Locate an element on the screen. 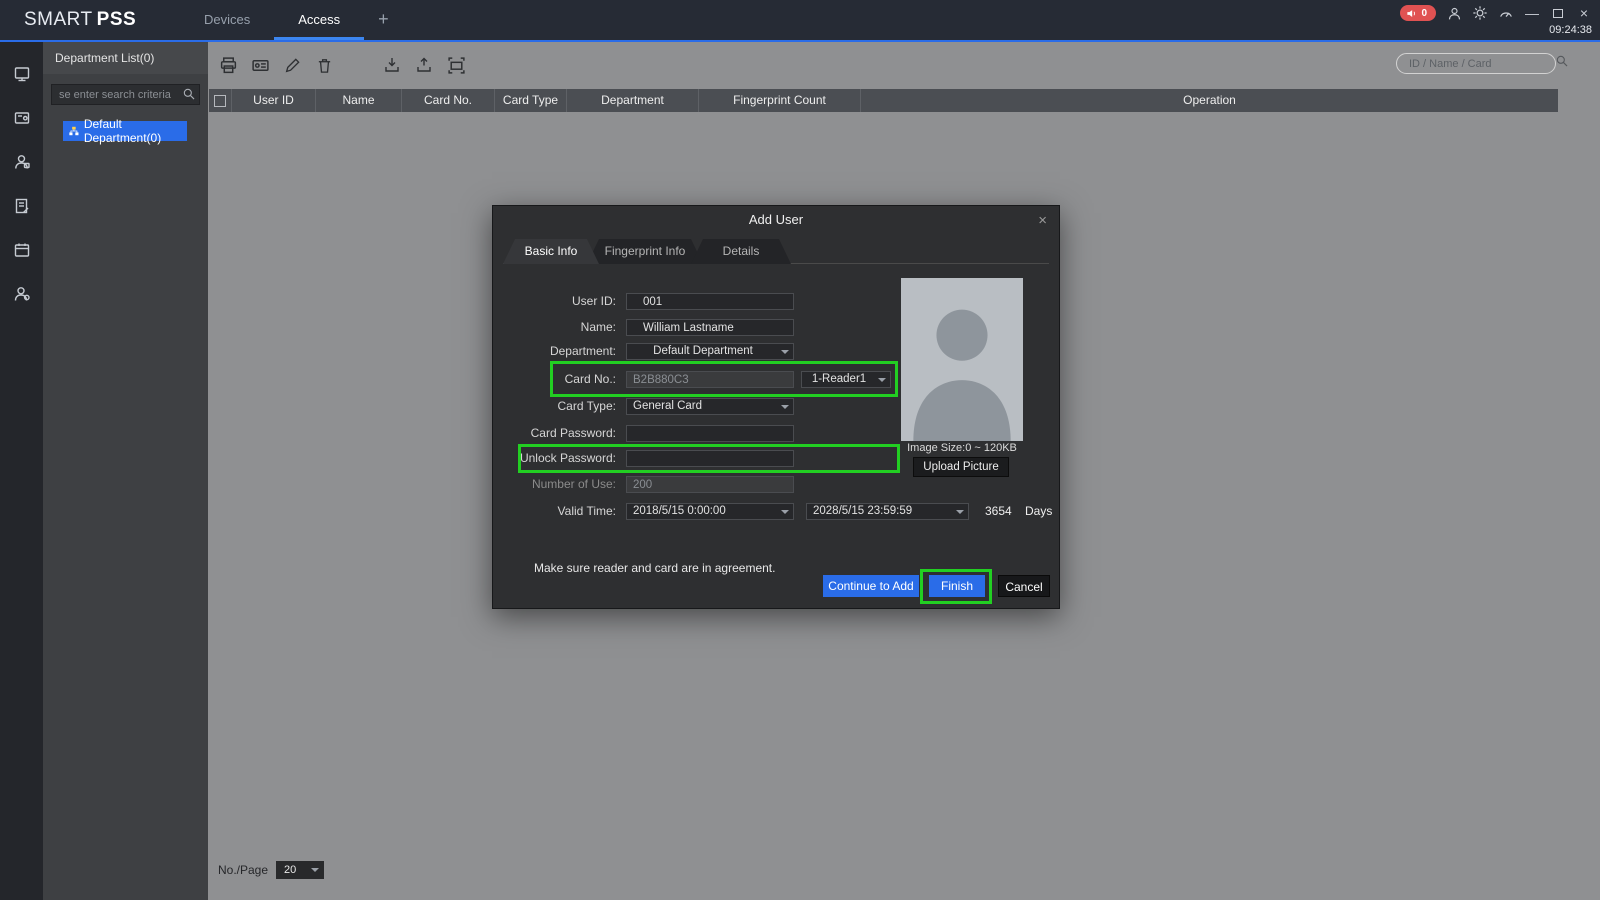  col-fingerprint-count: Fingerprint Count is located at coordinates (780, 100).